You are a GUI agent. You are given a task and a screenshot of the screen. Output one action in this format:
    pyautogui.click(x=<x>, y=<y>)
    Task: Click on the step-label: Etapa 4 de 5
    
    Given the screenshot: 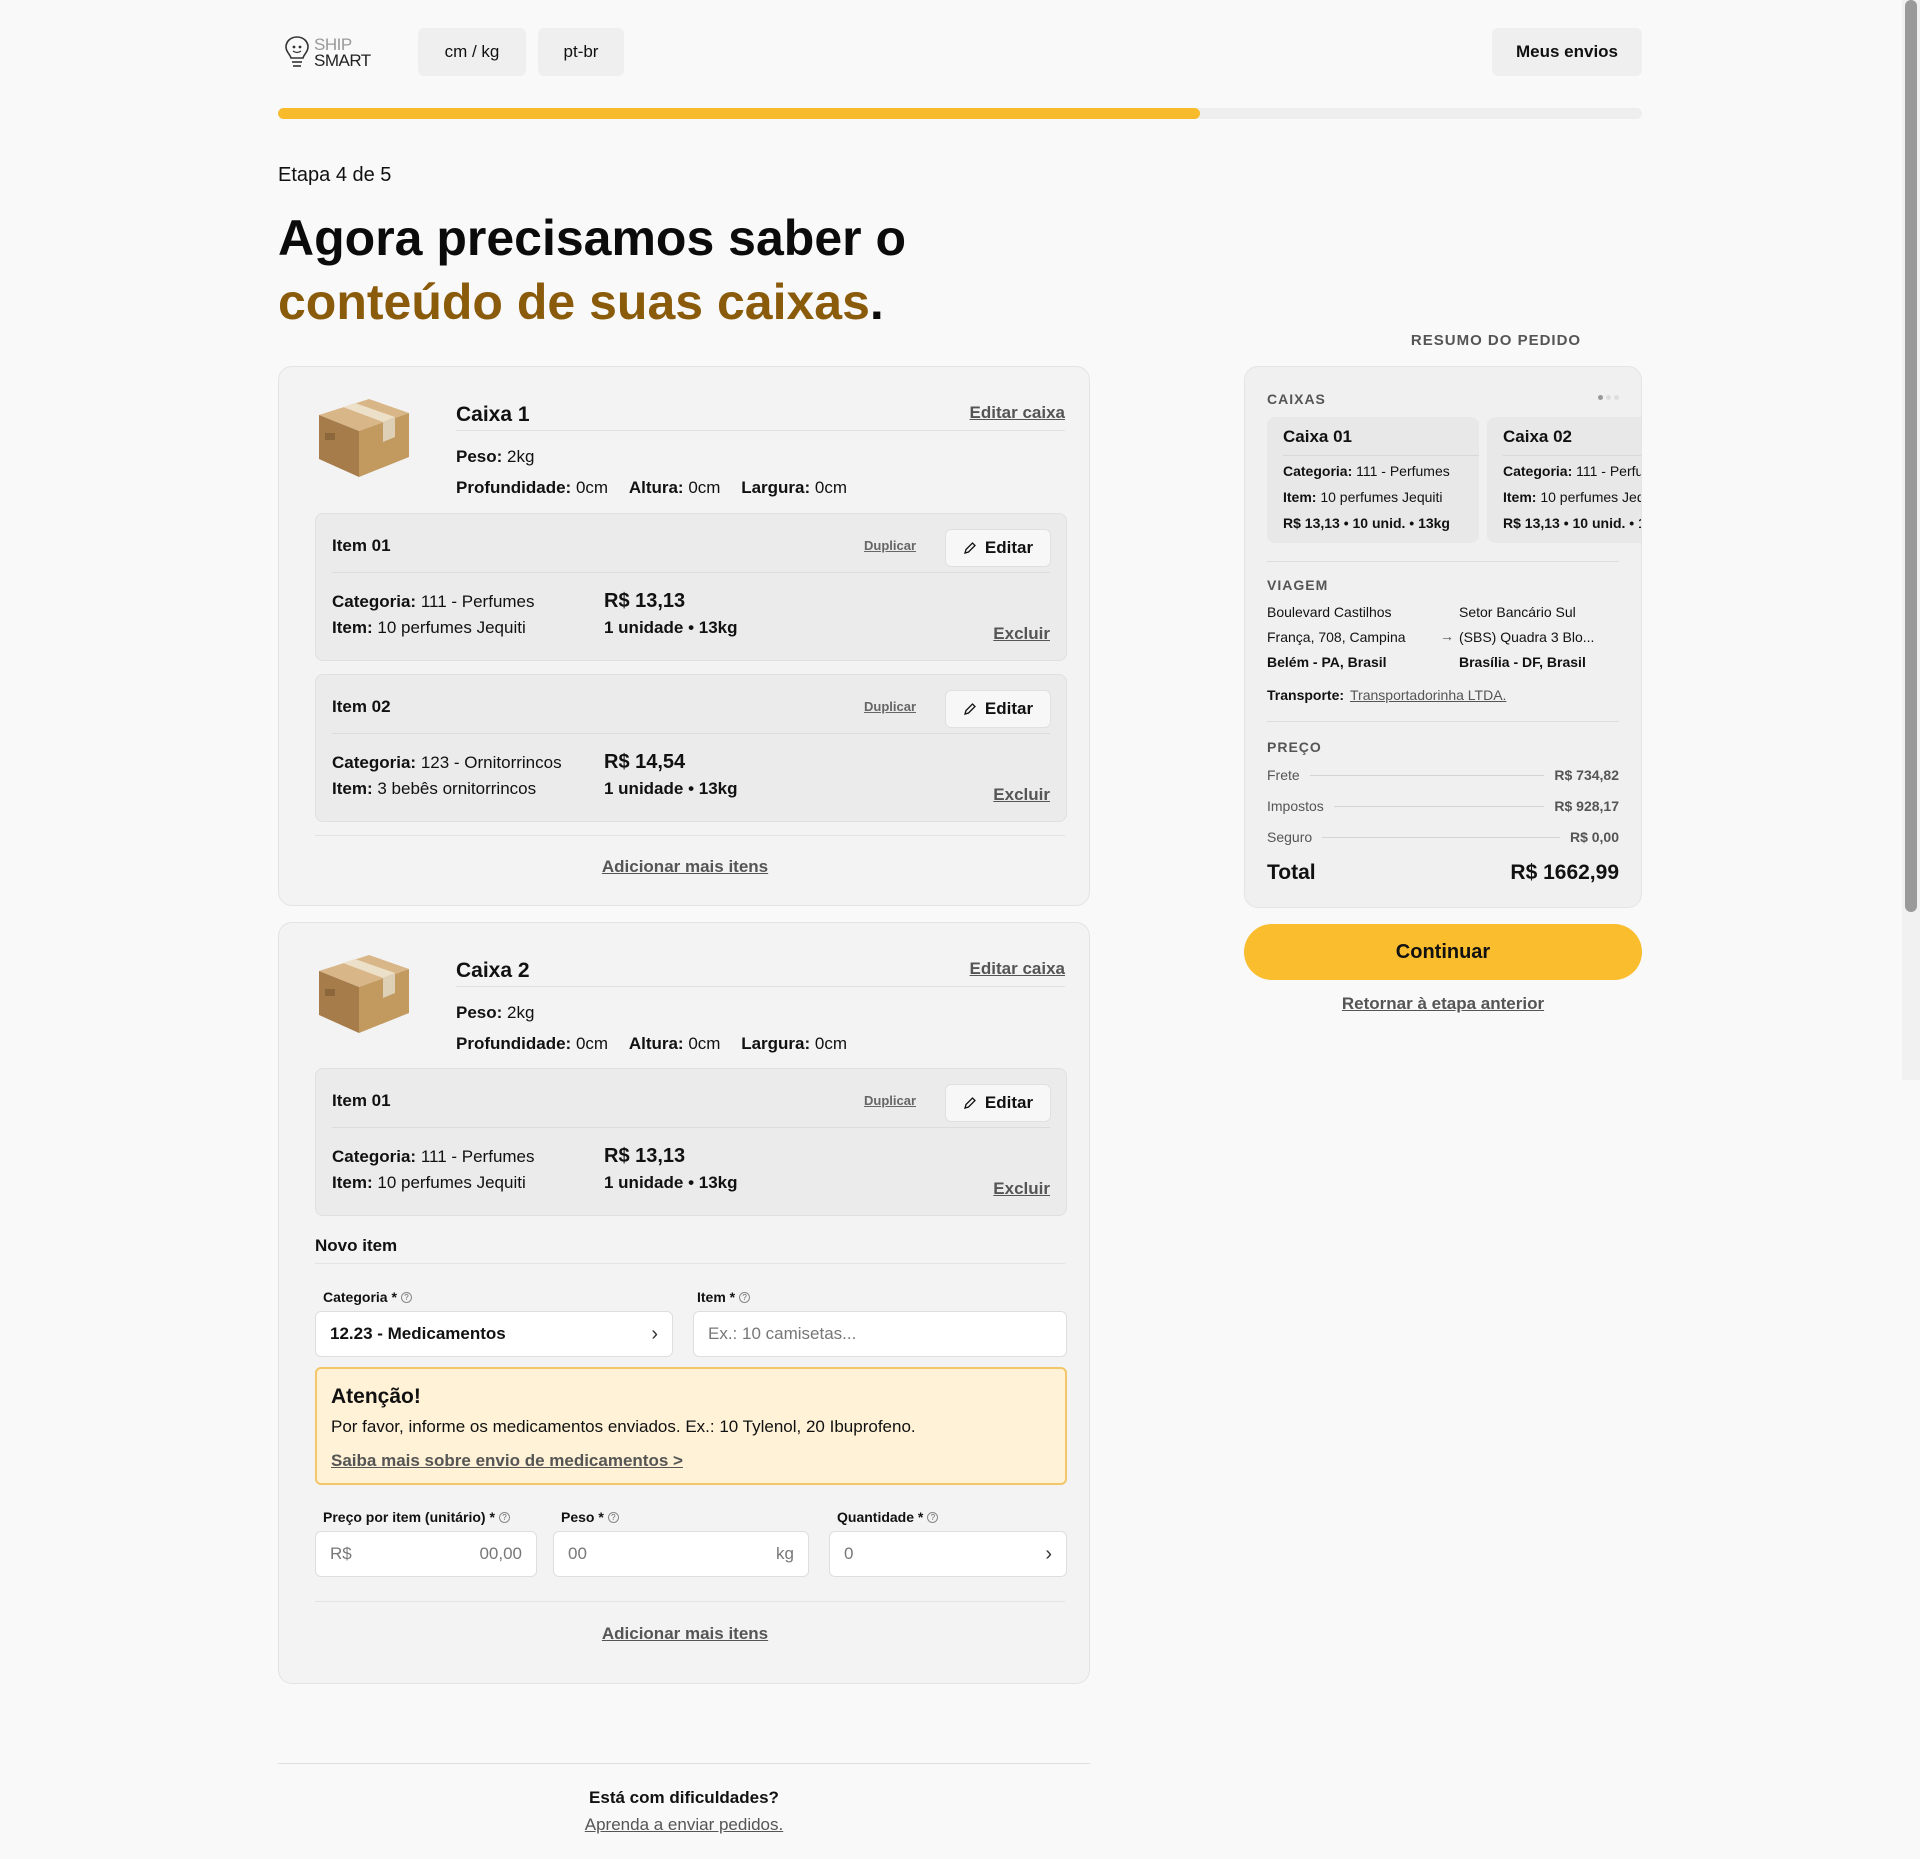 What is the action you would take?
    pyautogui.click(x=335, y=175)
    